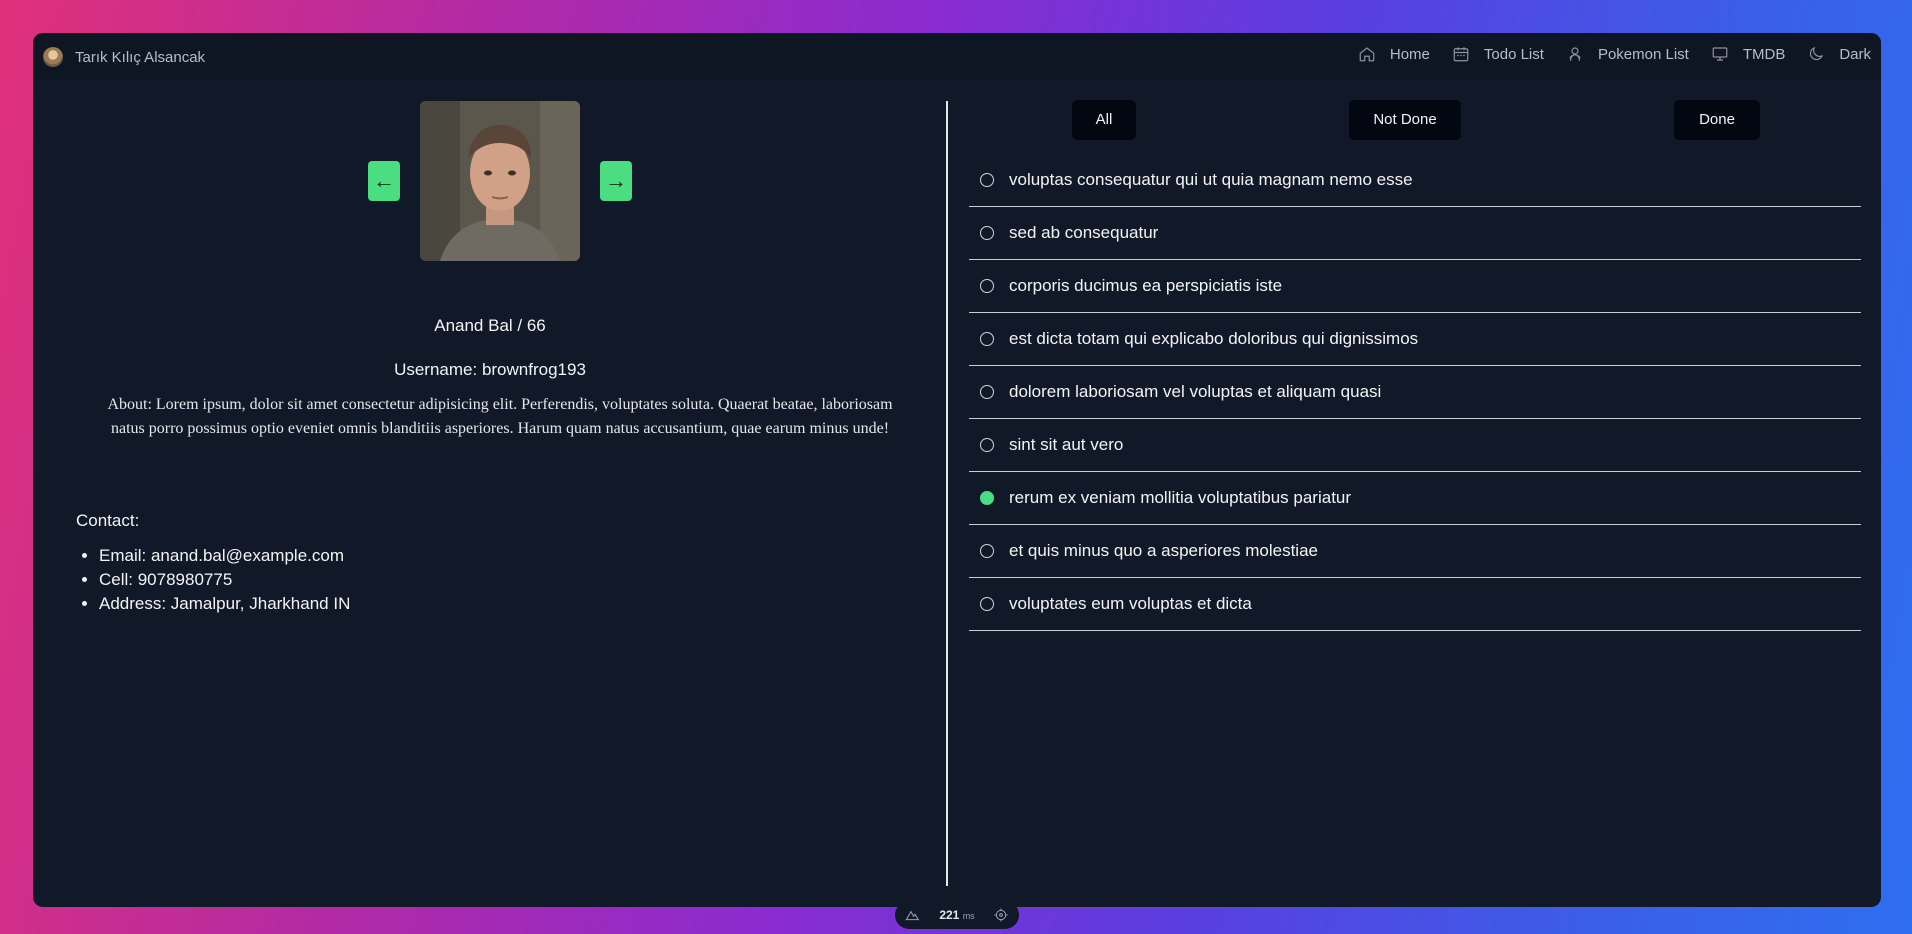 The width and height of the screenshot is (1912, 934). Describe the element at coordinates (1513, 54) in the screenshot. I see `nav-todo-list-label: Todo List` at that location.